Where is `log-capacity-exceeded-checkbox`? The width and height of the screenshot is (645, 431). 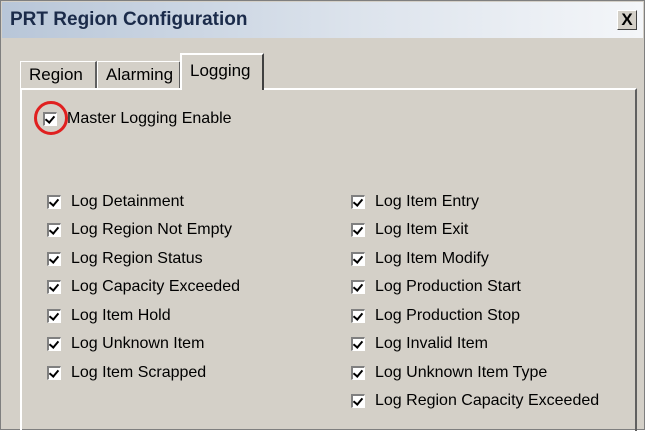 log-capacity-exceeded-checkbox is located at coordinates (54, 287).